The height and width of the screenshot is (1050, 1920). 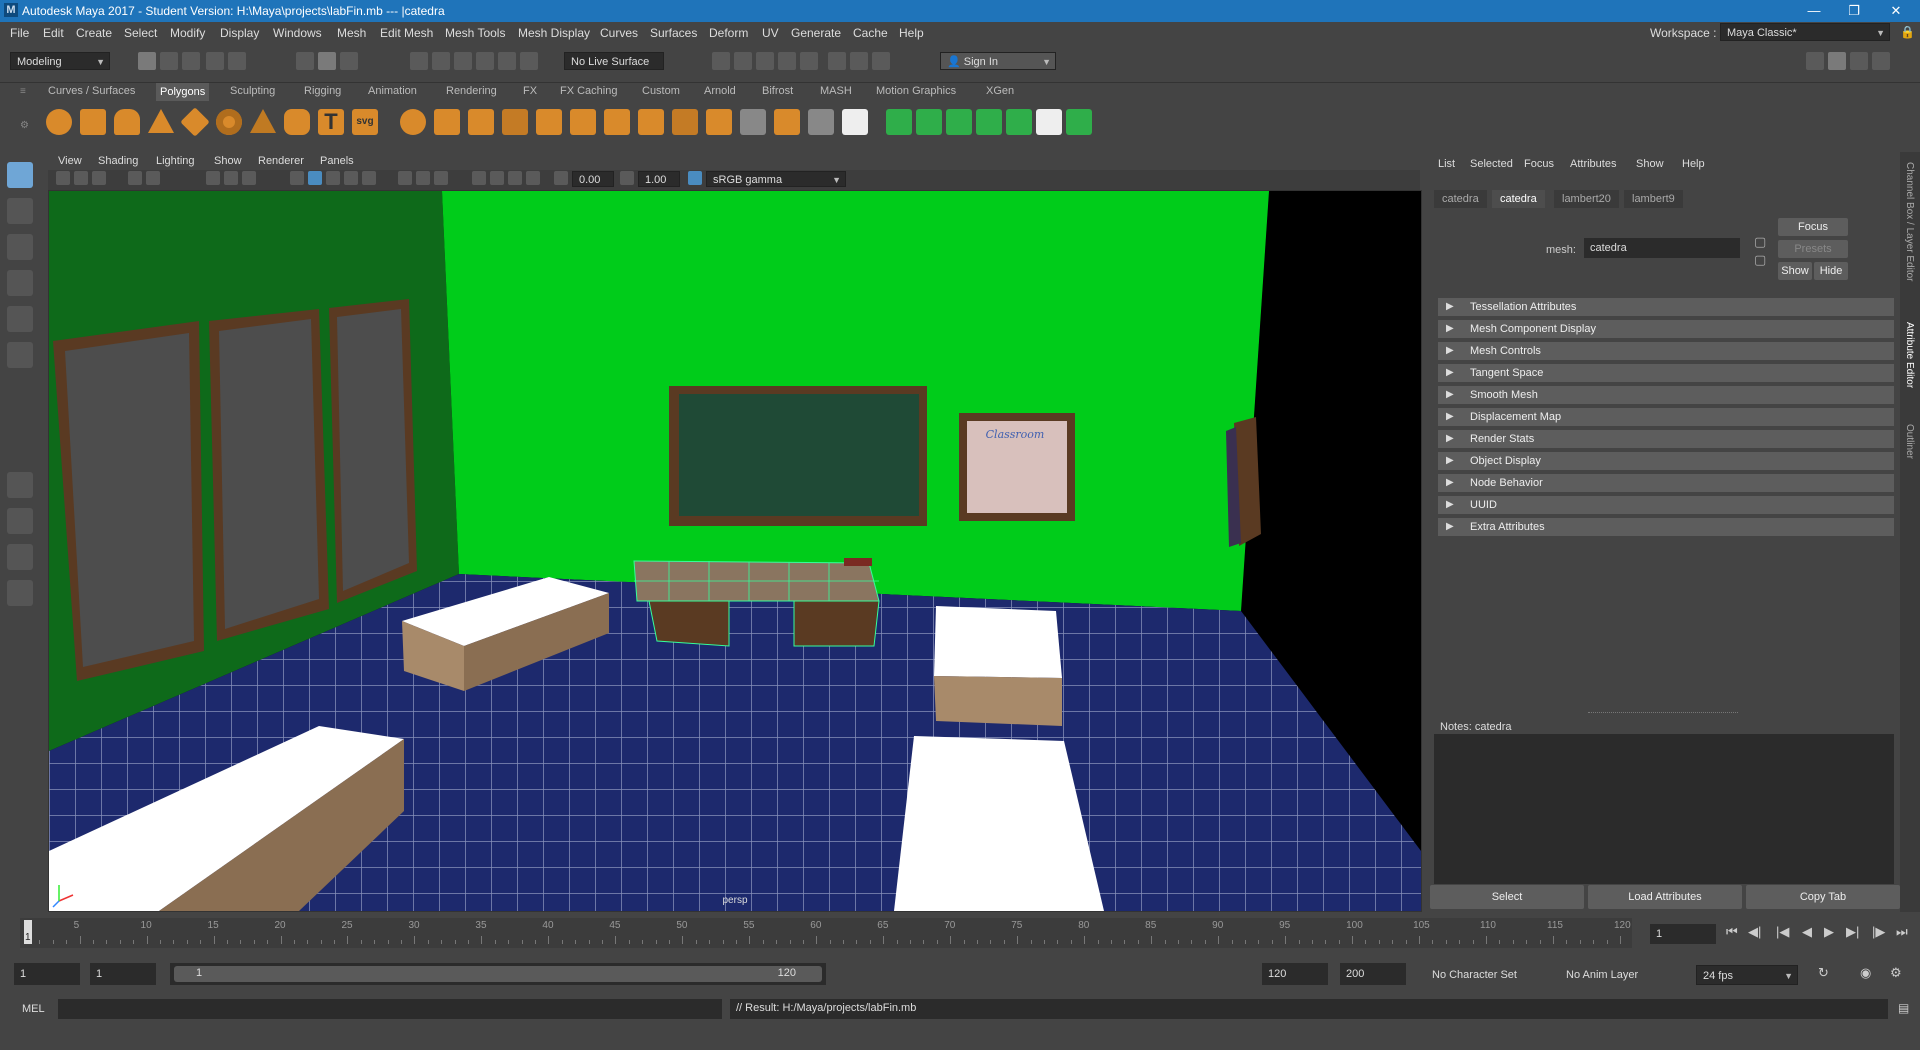 What do you see at coordinates (1460, 199) in the screenshot?
I see `ae-tab-transform: catedra` at bounding box center [1460, 199].